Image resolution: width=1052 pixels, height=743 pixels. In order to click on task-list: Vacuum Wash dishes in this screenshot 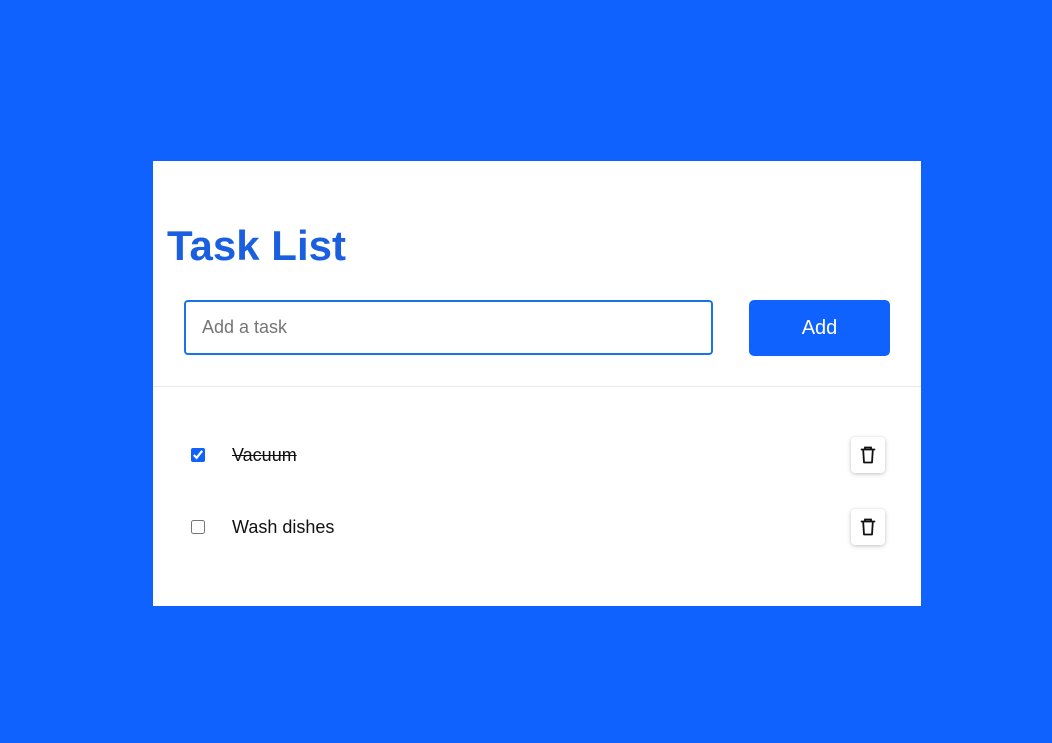, I will do `click(537, 491)`.